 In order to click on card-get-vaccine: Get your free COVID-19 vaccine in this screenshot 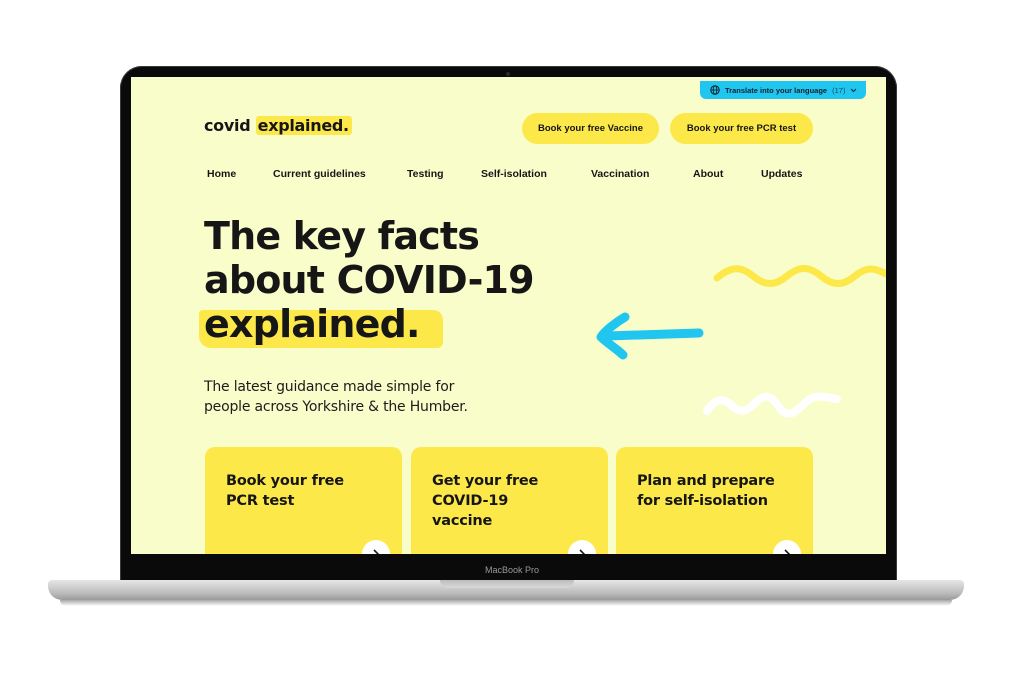, I will do `click(509, 500)`.